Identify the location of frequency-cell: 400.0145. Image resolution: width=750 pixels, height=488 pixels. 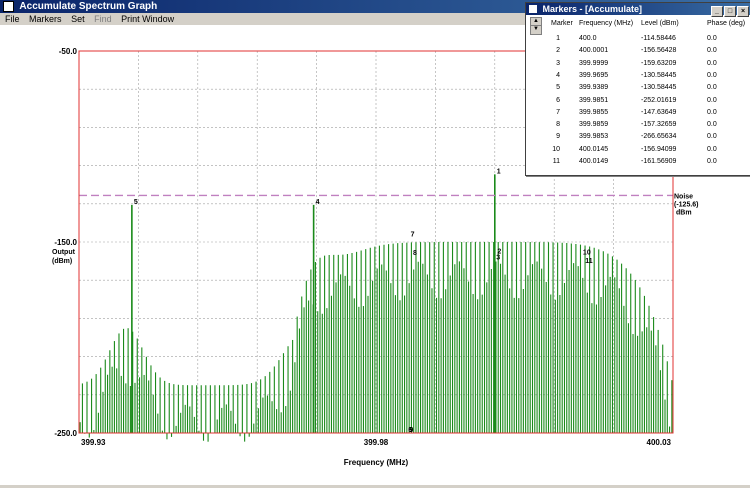
(594, 149).